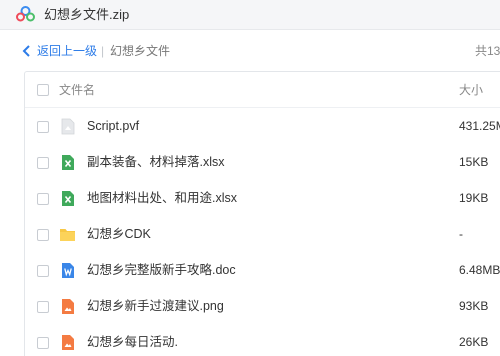  Describe the element at coordinates (262, 90) in the screenshot. I see `table-header: 文件名 大小` at that location.